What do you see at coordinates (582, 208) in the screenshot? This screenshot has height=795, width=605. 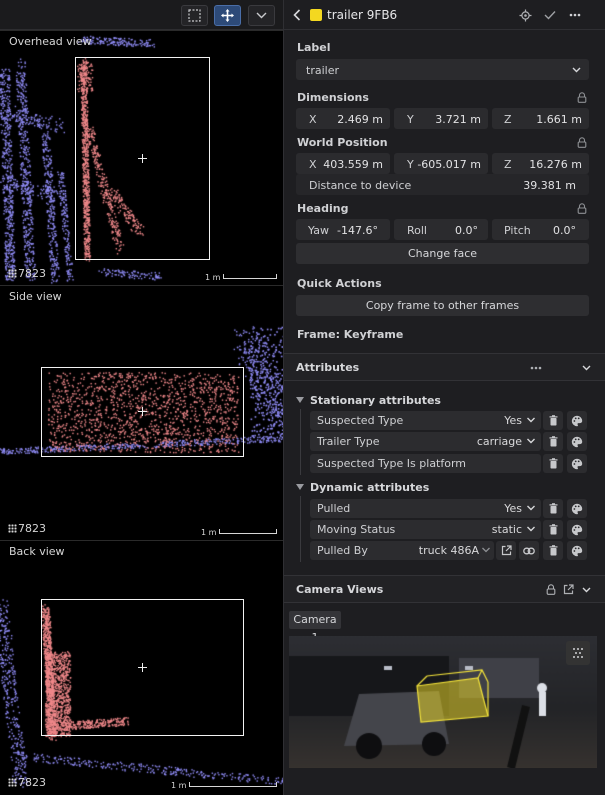 I see `heading-lock-icon` at bounding box center [582, 208].